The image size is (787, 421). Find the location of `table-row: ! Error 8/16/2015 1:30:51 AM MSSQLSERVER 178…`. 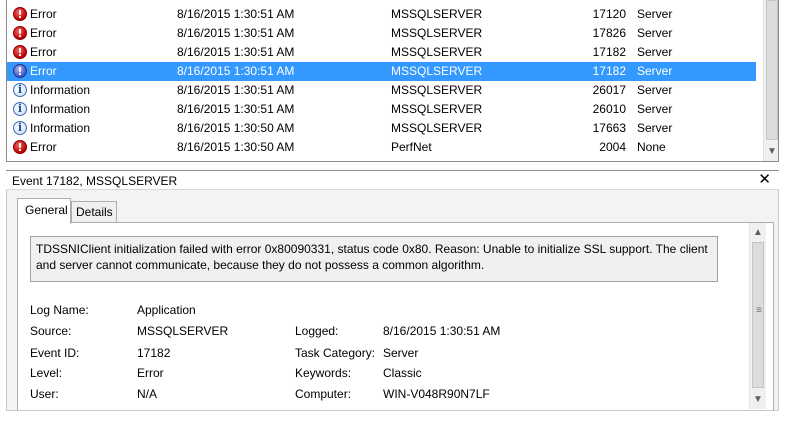

table-row: ! Error 8/16/2015 1:30:51 AM MSSQLSERVER 178… is located at coordinates (381, 33).